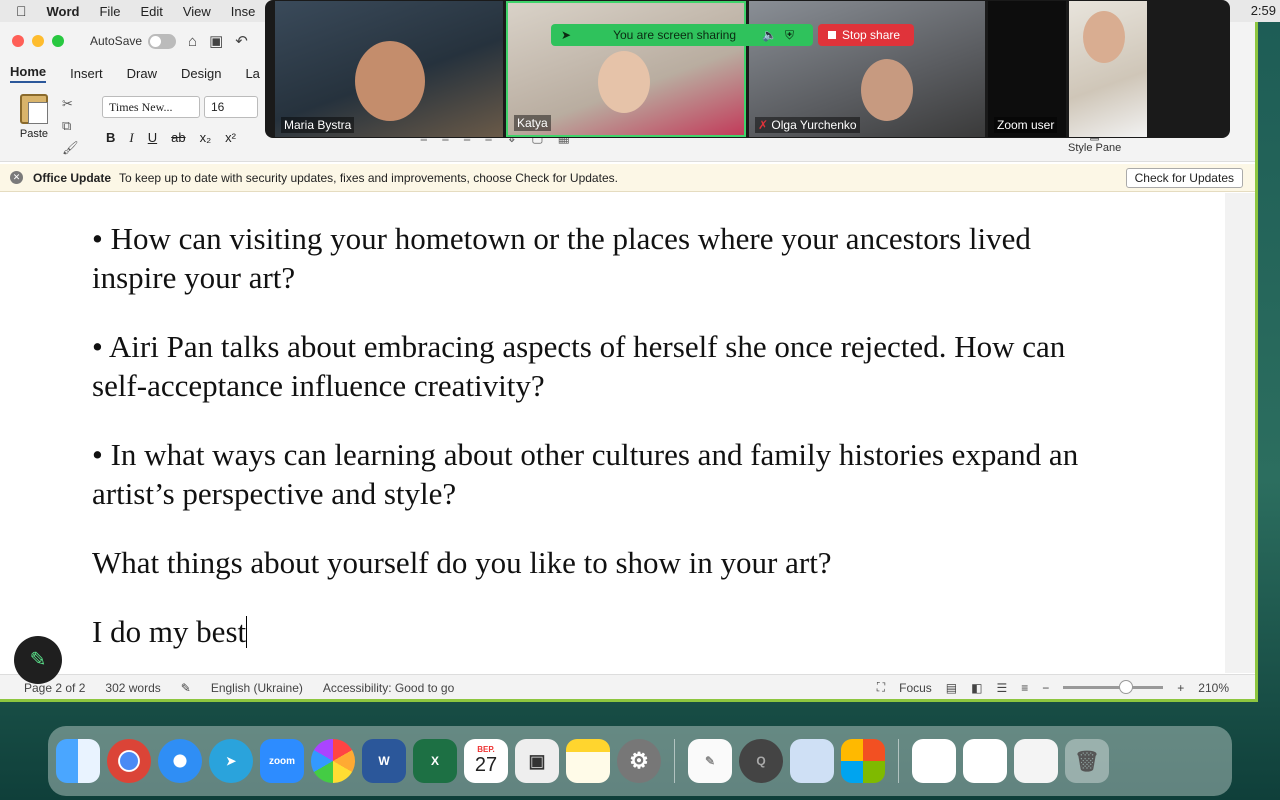 This screenshot has width=1280, height=800. What do you see at coordinates (566, 35) in the screenshot?
I see `share-icon: ➤` at bounding box center [566, 35].